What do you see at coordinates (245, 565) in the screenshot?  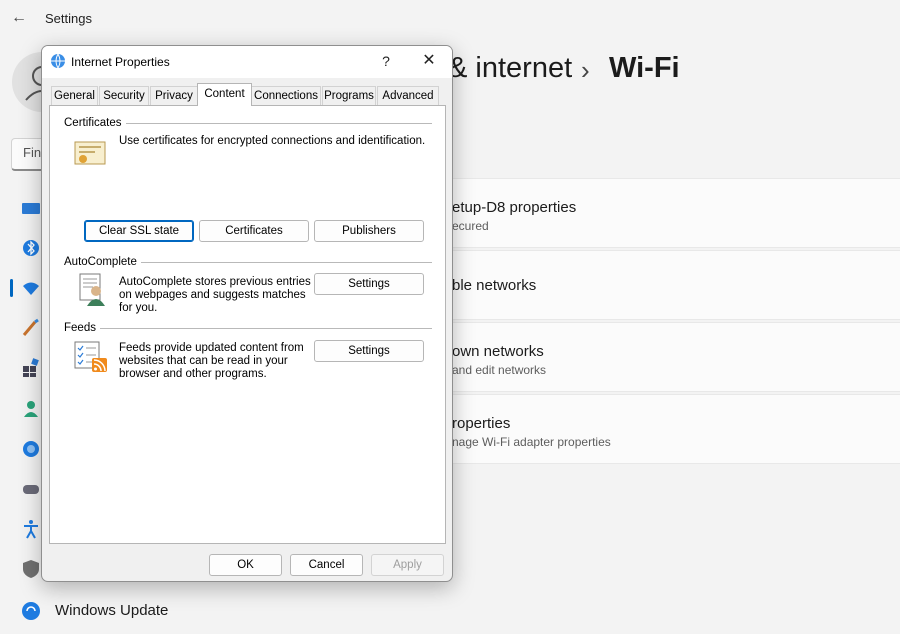 I see `ok-button: OK` at bounding box center [245, 565].